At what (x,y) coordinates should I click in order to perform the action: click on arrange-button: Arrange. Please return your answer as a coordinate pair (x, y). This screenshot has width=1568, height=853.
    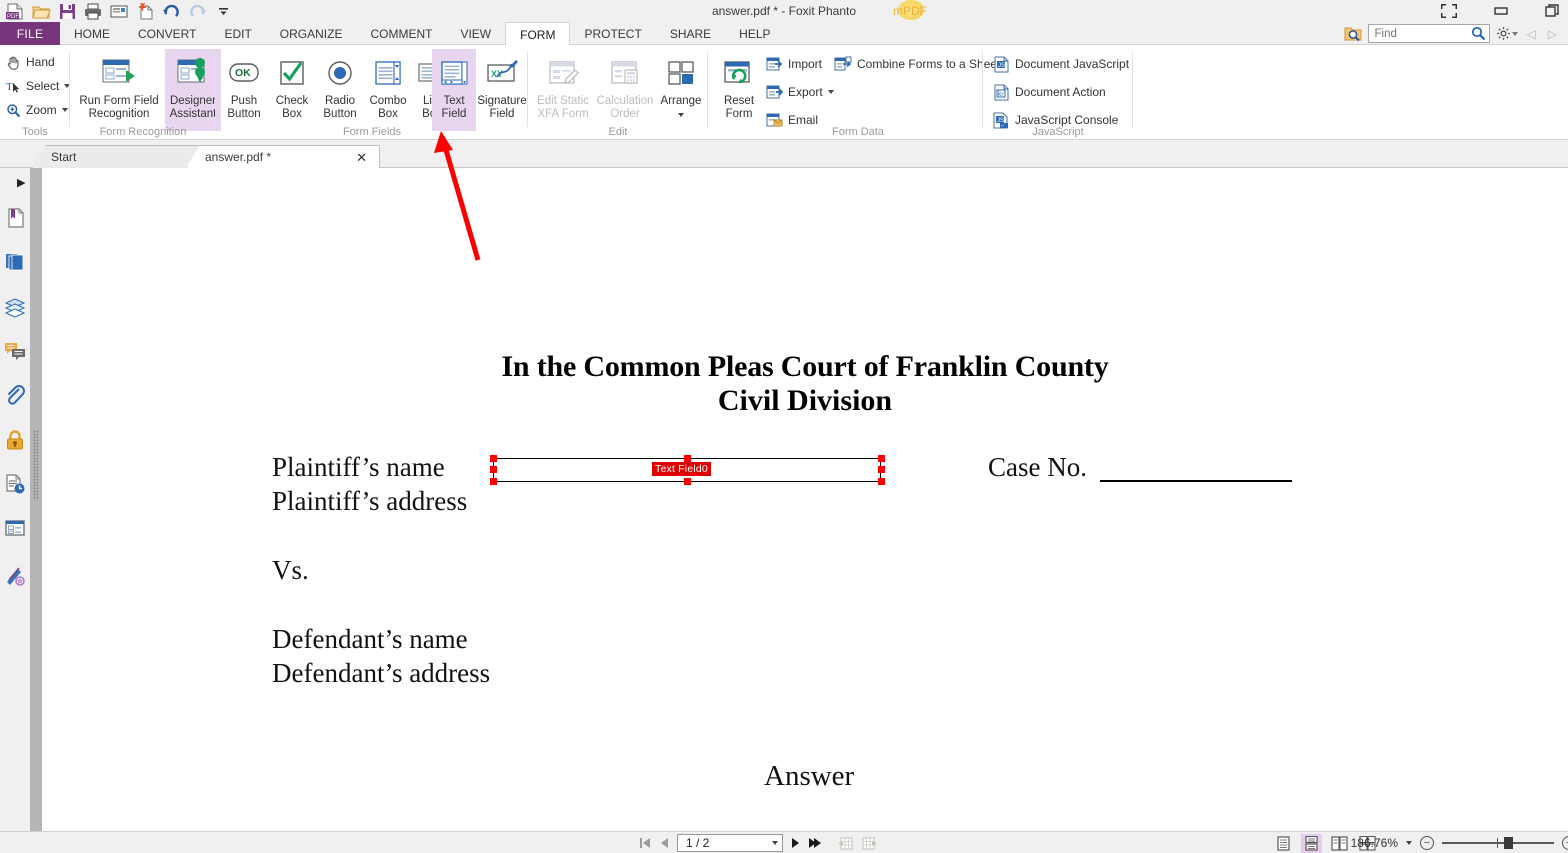
    Looking at the image, I should click on (681, 90).